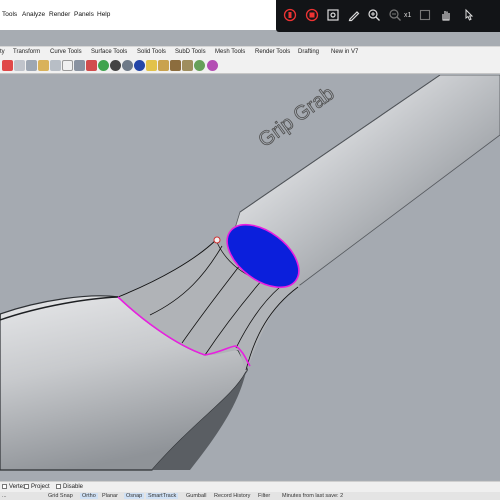 Image resolution: width=500 pixels, height=500 pixels. What do you see at coordinates (115, 65) in the screenshot?
I see `render-sphere-icon` at bounding box center [115, 65].